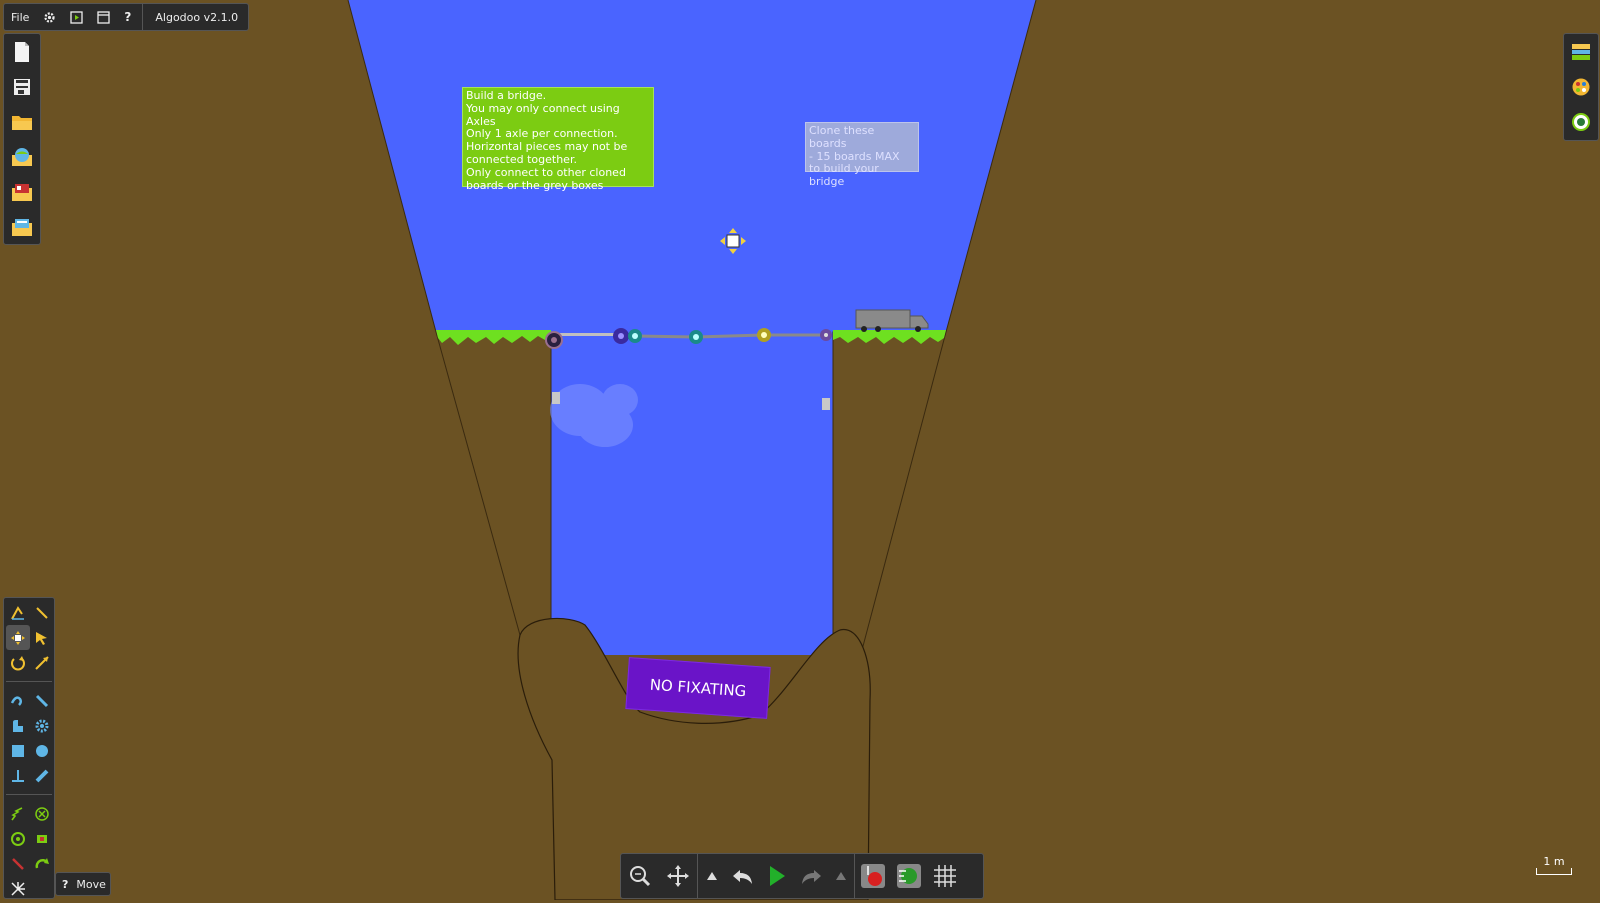  I want to click on scale-bar, so click(1554, 871).